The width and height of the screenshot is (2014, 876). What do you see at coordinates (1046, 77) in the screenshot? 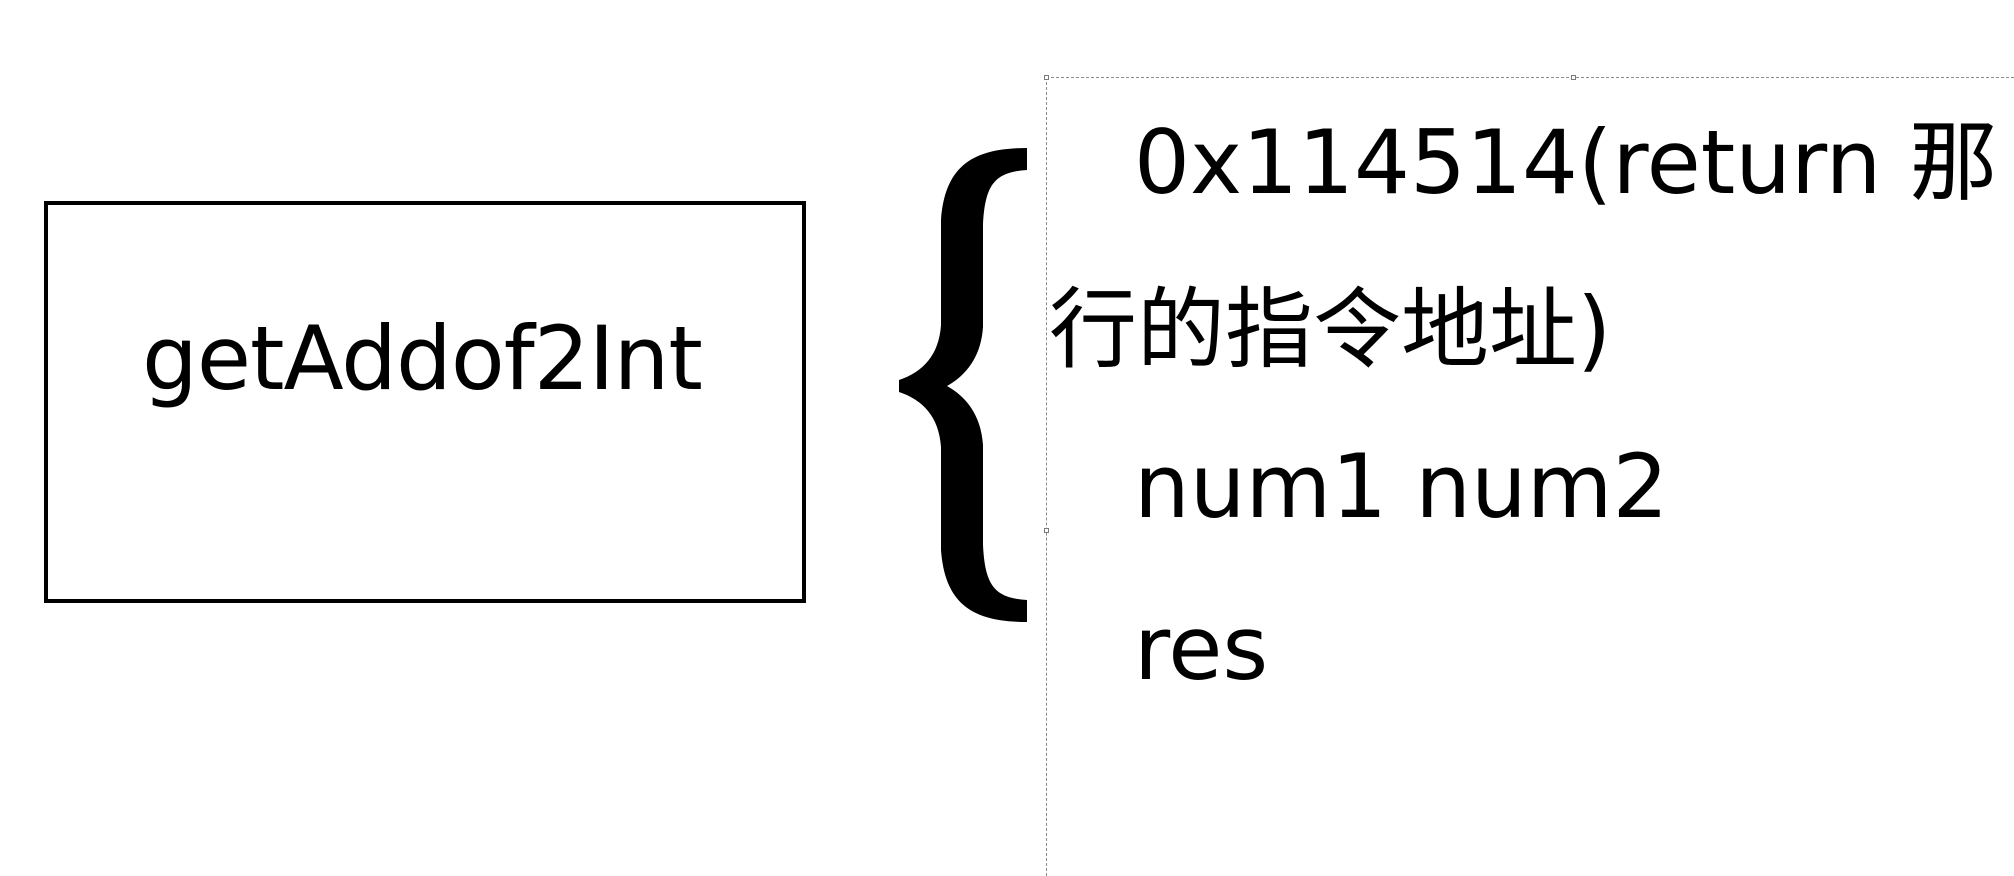
I see `resize-handle-top-left` at bounding box center [1046, 77].